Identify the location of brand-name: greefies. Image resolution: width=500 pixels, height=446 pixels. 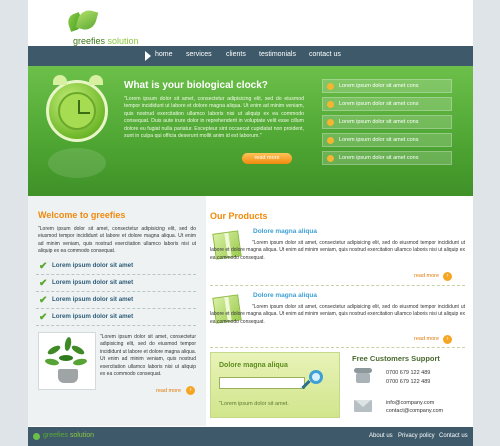
(89, 41).